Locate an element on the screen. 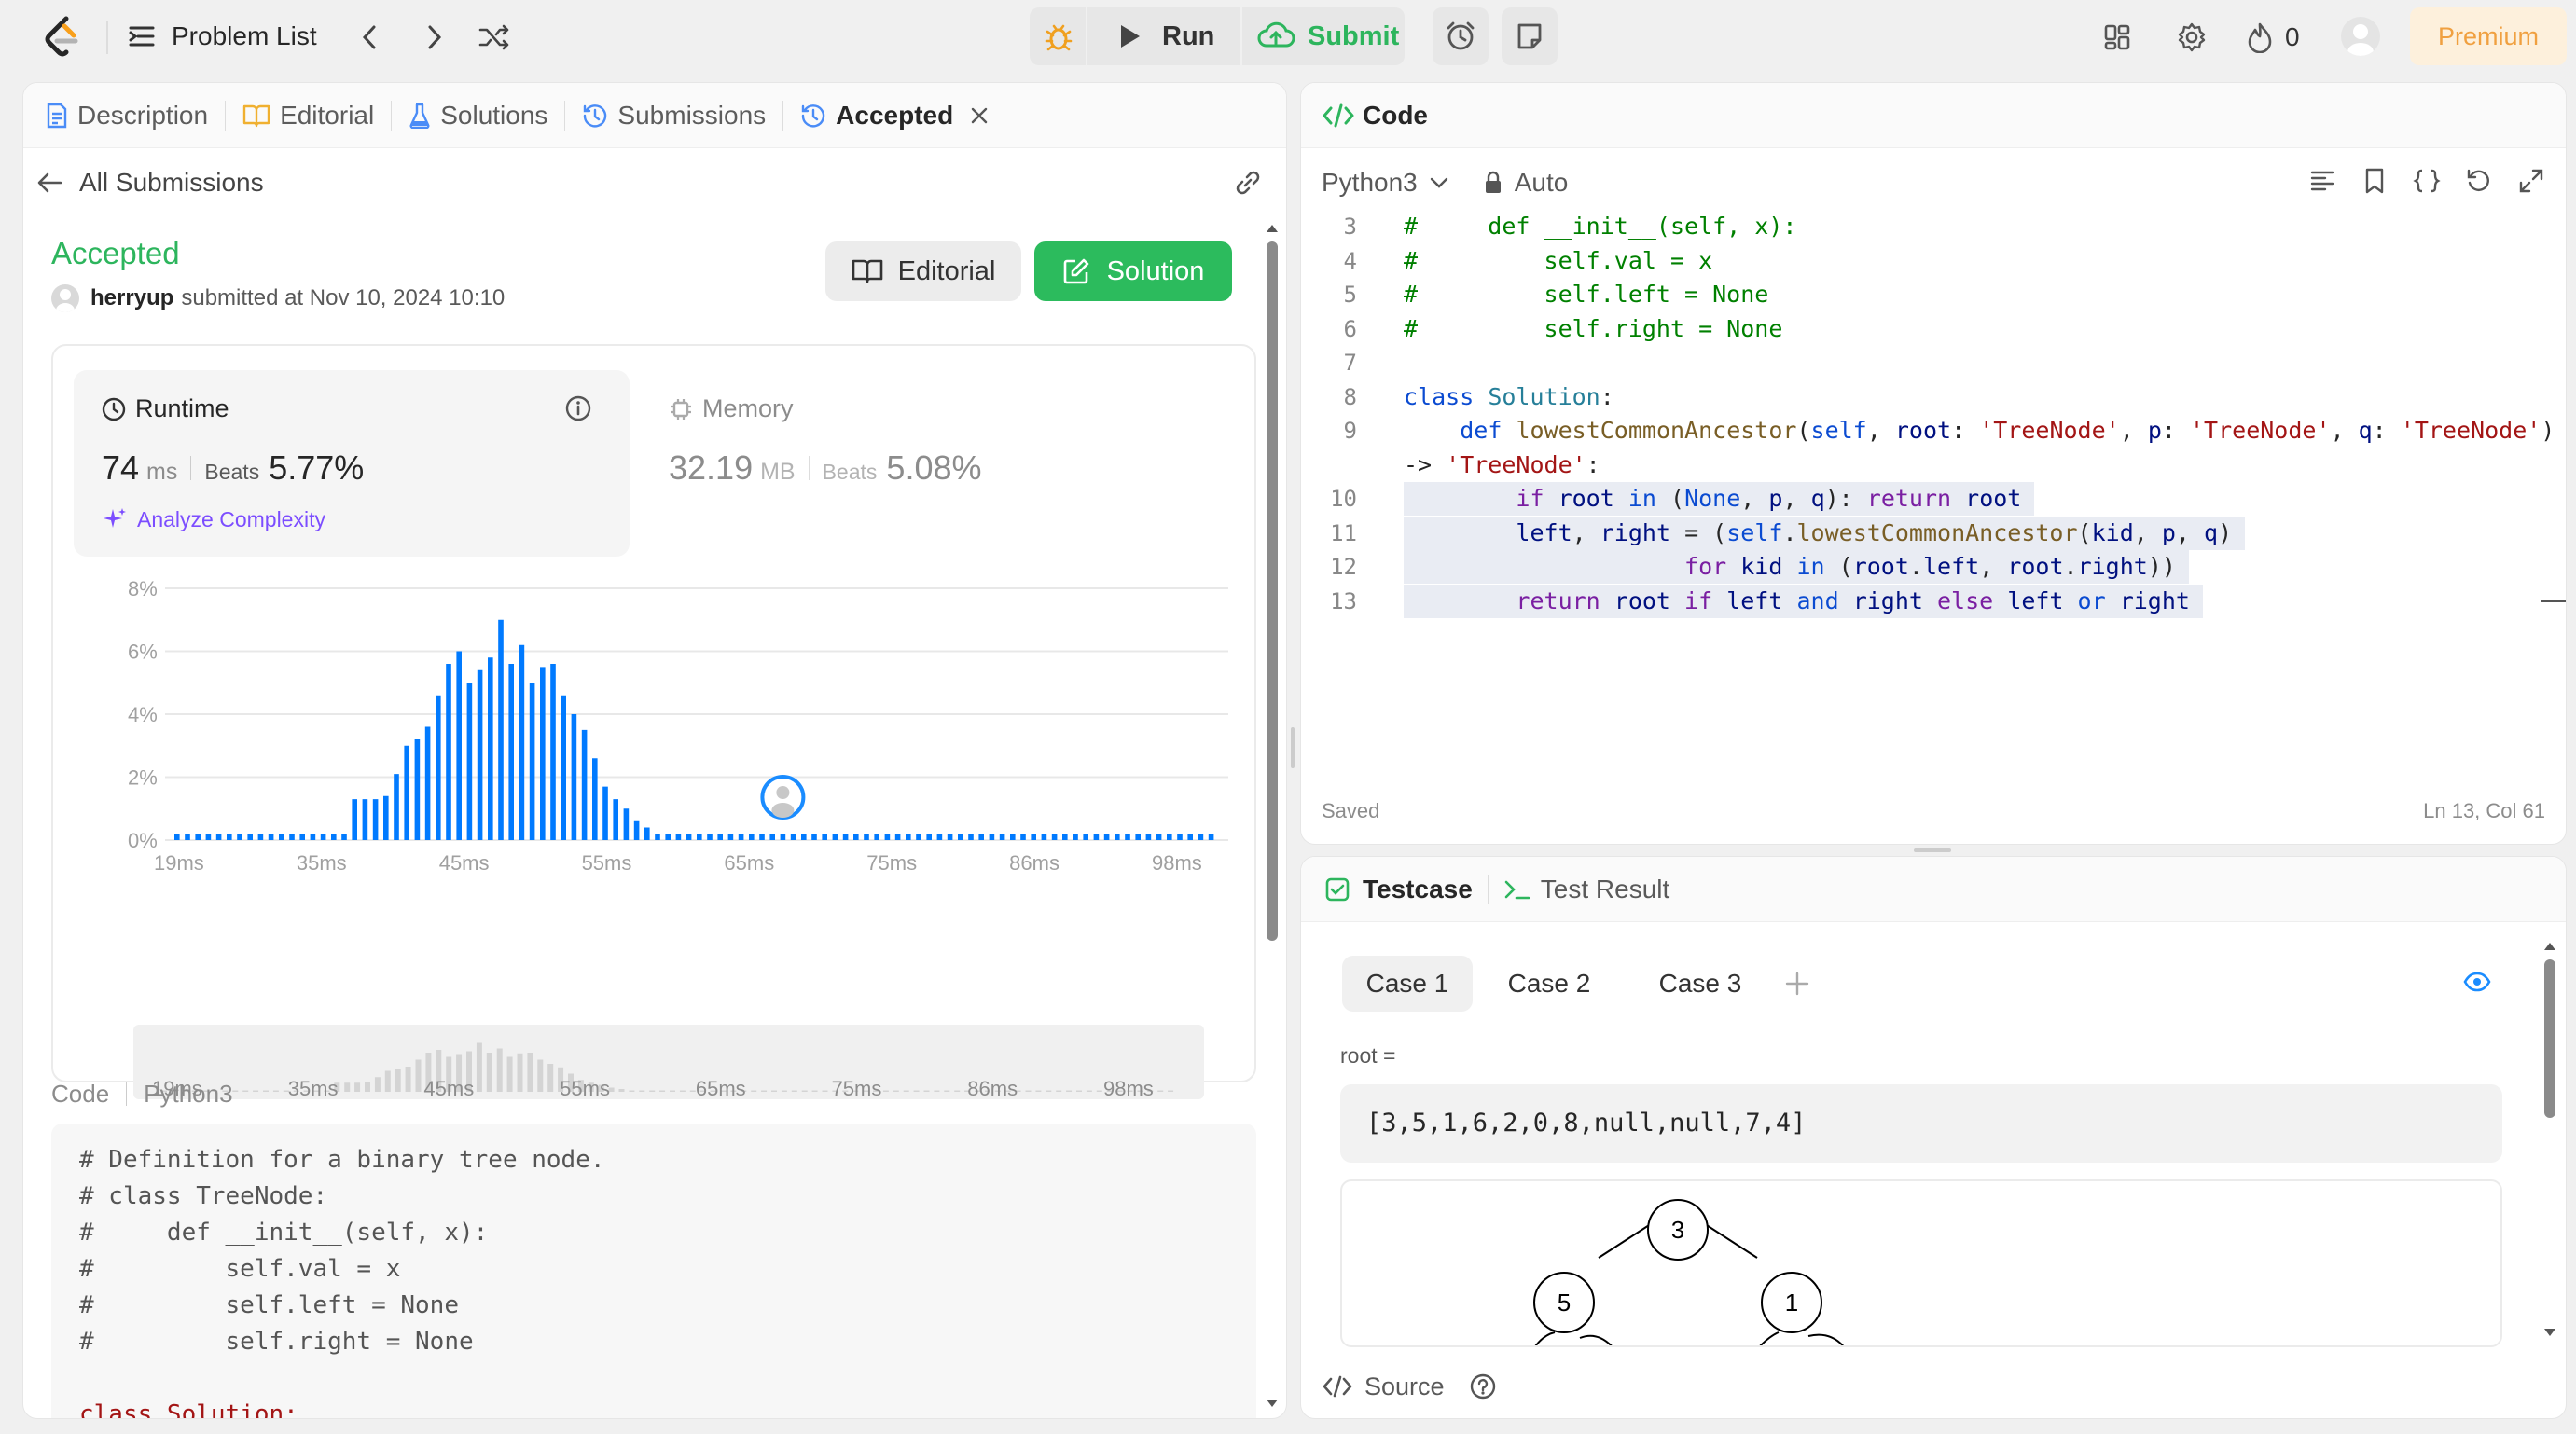 The width and height of the screenshot is (2576, 1434). layout-button is located at coordinates (2117, 37).